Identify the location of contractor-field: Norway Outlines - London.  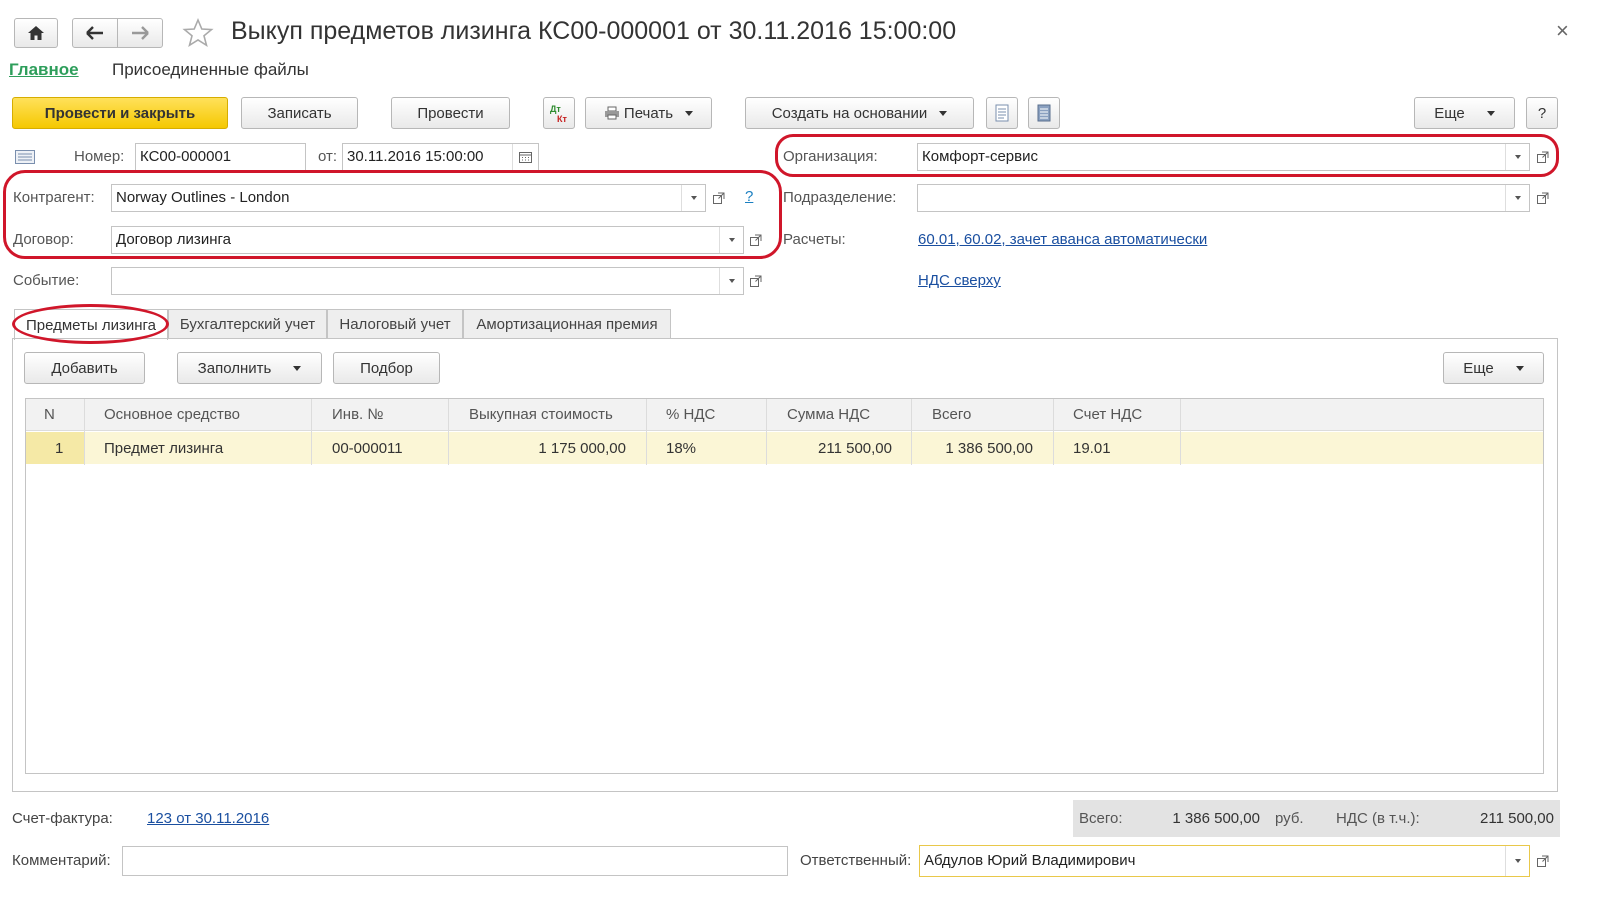
(408, 198).